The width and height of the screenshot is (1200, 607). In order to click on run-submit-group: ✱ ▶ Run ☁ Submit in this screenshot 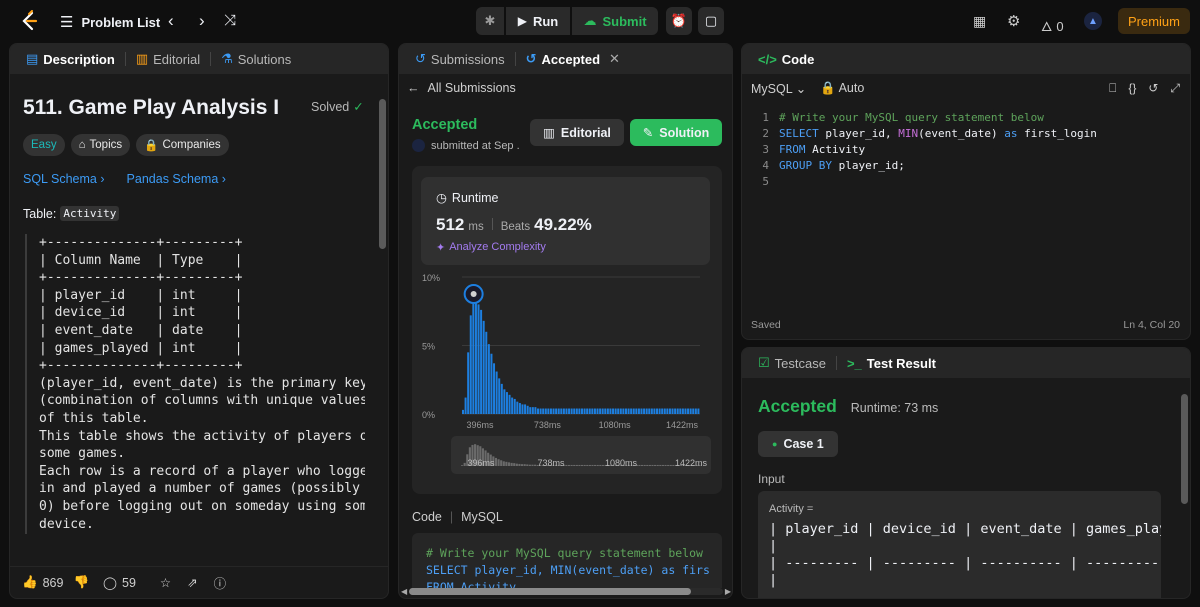, I will do `click(567, 21)`.